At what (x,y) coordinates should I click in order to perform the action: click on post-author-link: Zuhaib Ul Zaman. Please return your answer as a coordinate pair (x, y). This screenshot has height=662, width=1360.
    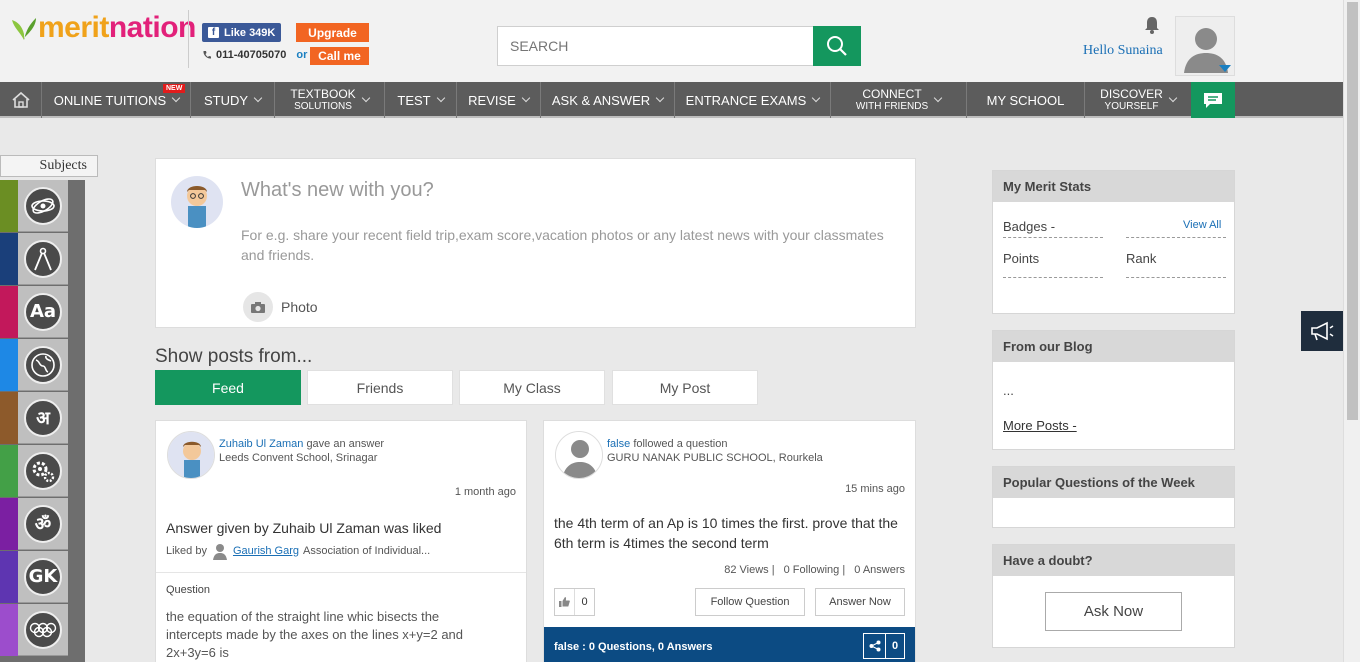
    Looking at the image, I should click on (261, 444).